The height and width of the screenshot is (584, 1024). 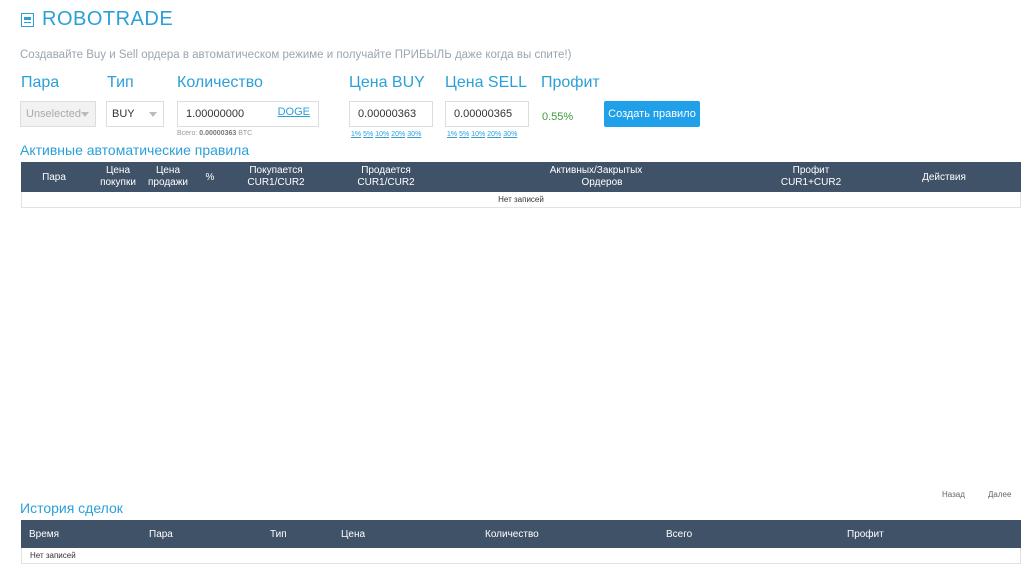 I want to click on price-sell-percent-links: 1% 5% 10% 20% 30%, so click(x=483, y=134).